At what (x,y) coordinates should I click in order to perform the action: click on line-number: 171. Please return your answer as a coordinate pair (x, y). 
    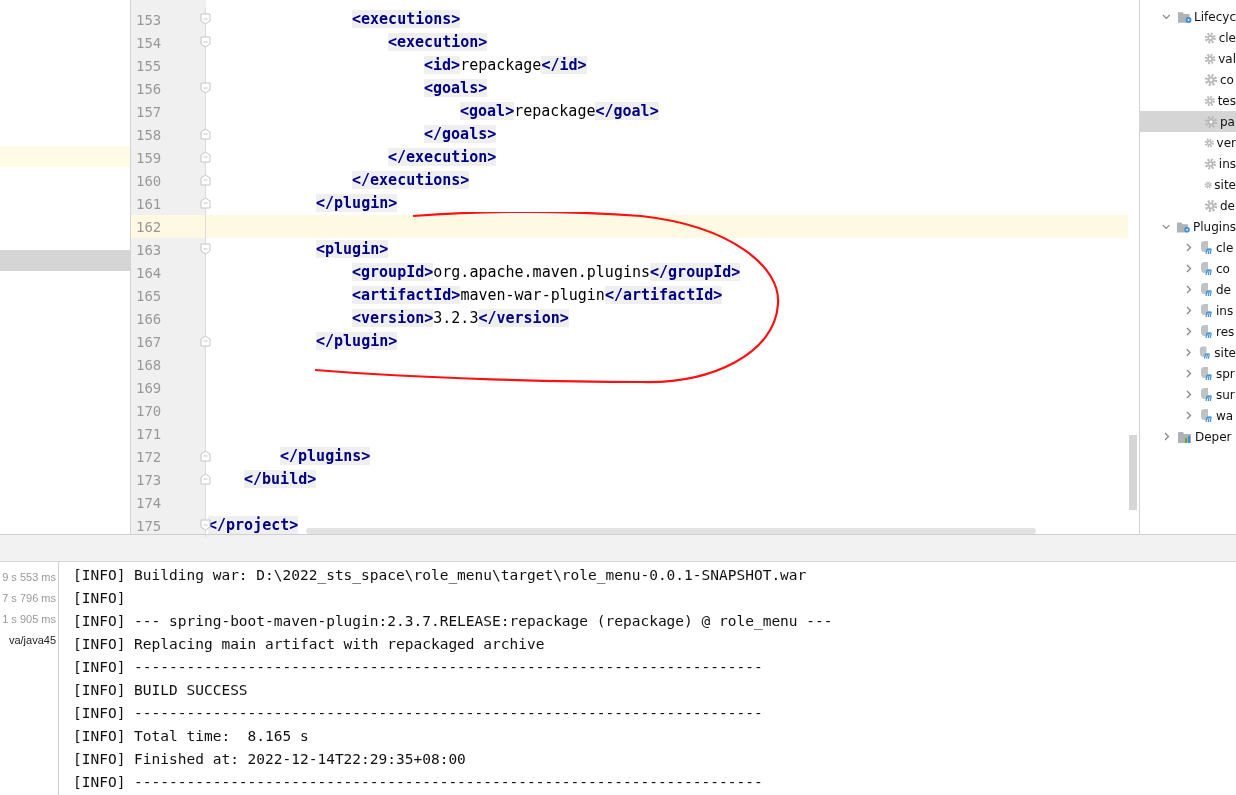
    Looking at the image, I should click on (149, 433).